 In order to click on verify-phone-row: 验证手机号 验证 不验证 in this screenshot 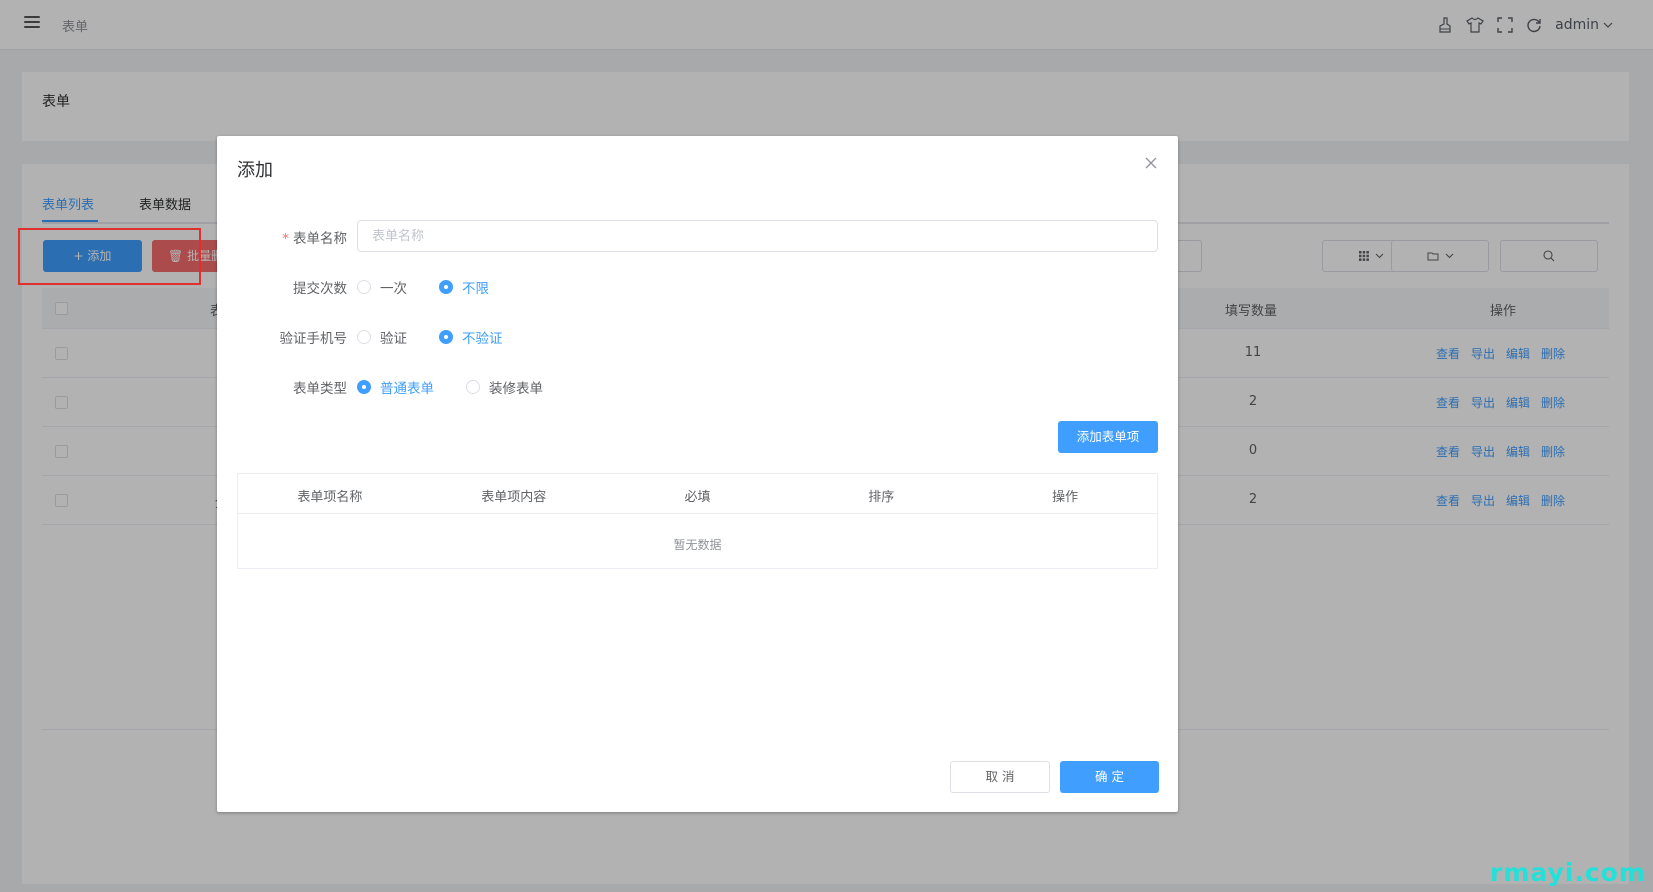, I will do `click(697, 336)`.